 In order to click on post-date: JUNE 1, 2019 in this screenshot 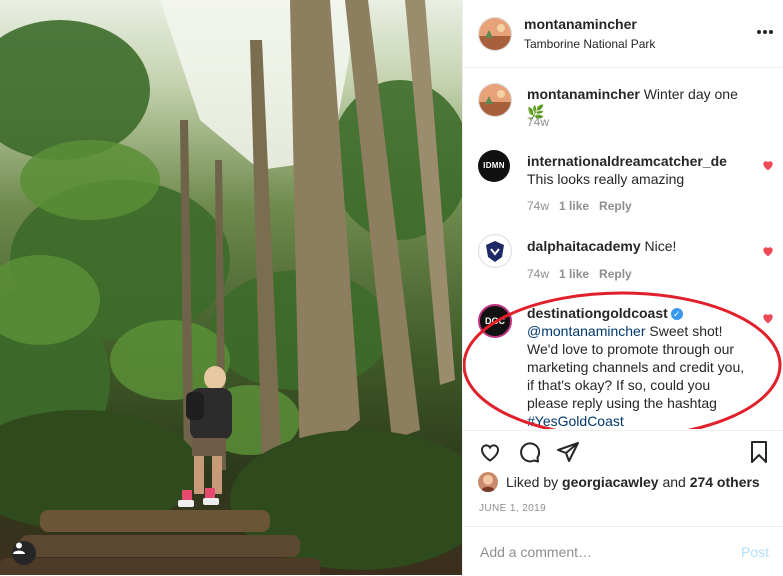, I will do `click(512, 508)`.